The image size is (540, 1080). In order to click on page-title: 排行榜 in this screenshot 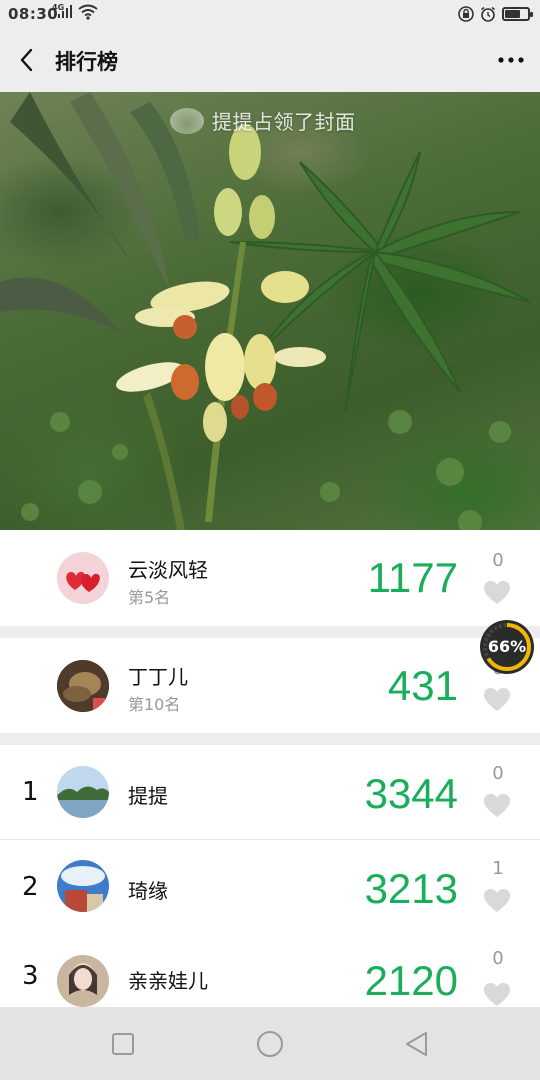, I will do `click(86, 62)`.